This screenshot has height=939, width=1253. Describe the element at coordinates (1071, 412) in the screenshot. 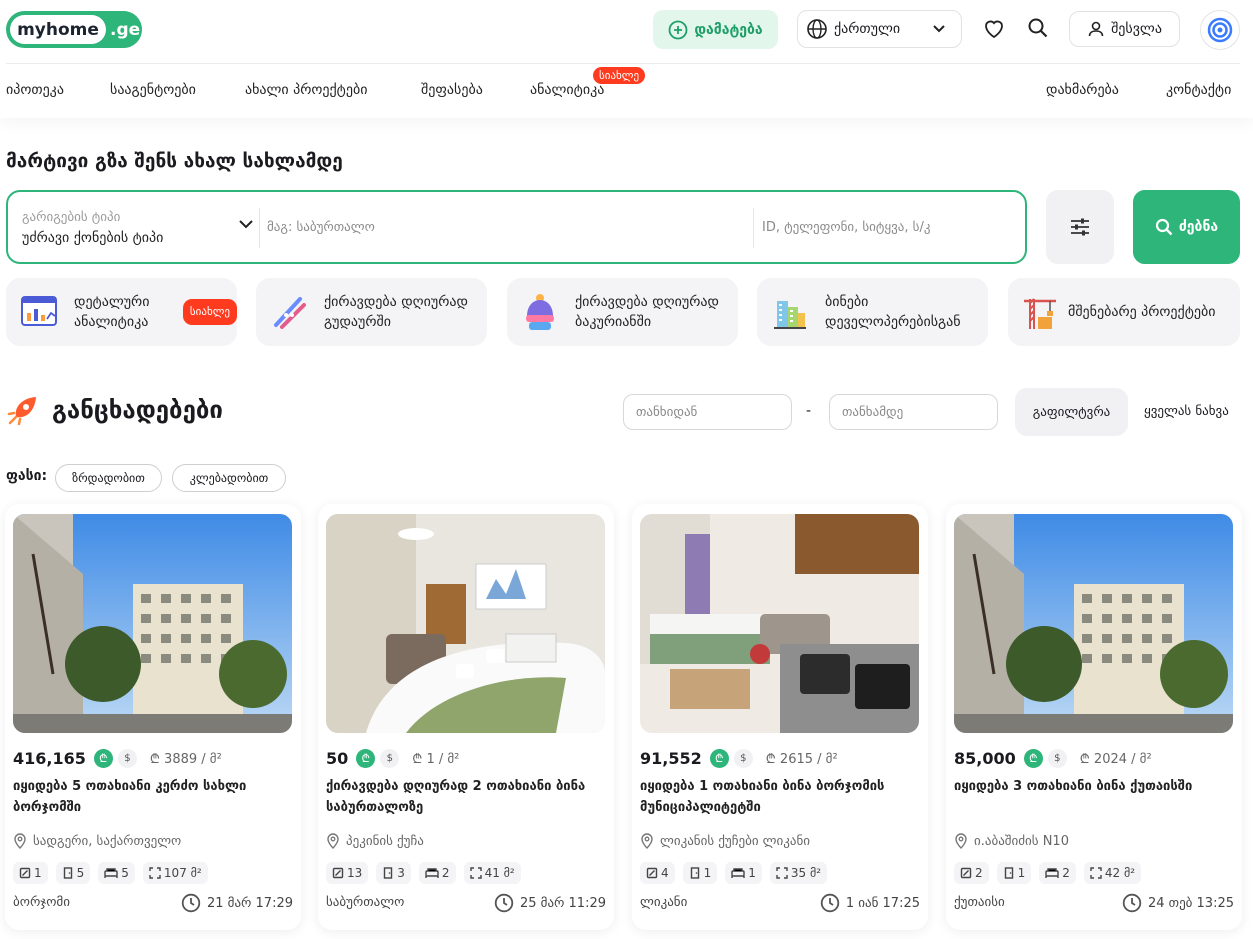

I see `apply-filter-button: გაფილტვრა` at that location.